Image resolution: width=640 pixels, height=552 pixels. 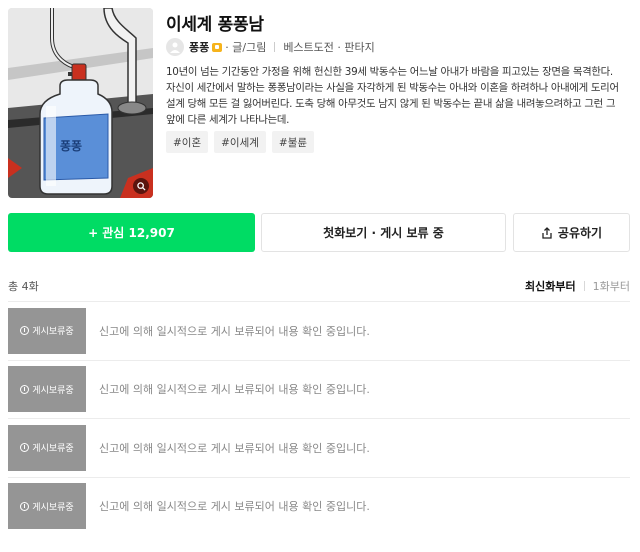 What do you see at coordinates (228, 120) in the screenshot?
I see `synopsis-line: 앞에 다른 세계가 나타나는데.` at bounding box center [228, 120].